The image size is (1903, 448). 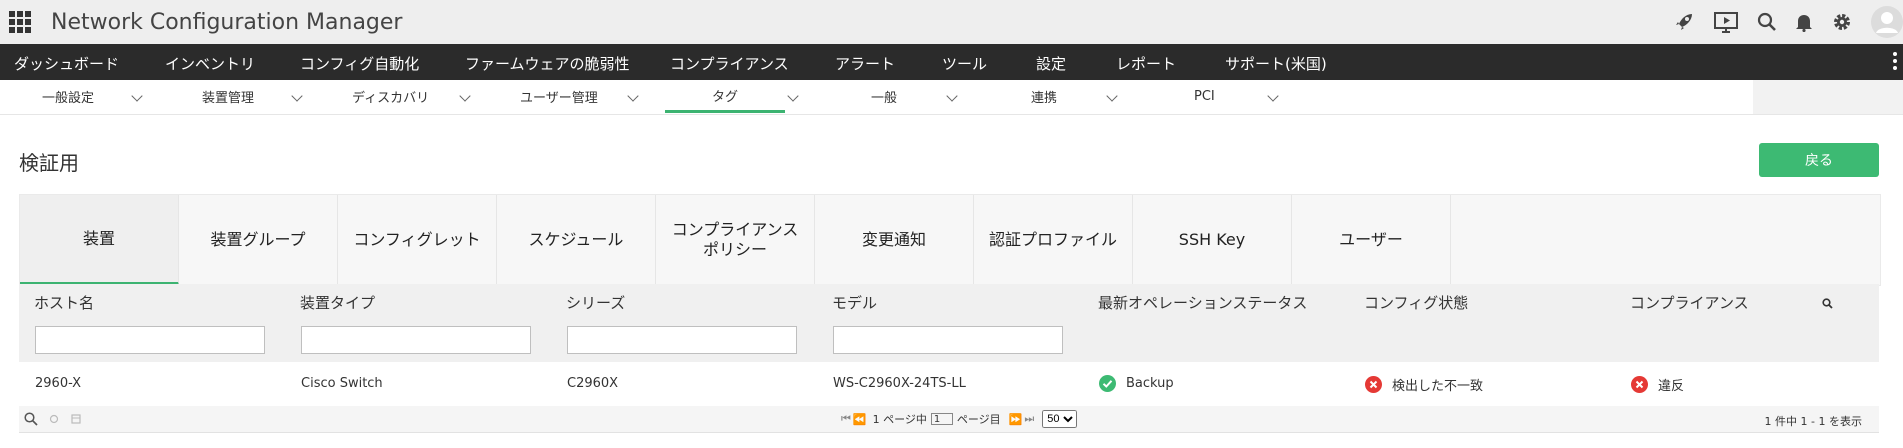 I want to click on column-header-series: シリーズ, so click(x=595, y=302).